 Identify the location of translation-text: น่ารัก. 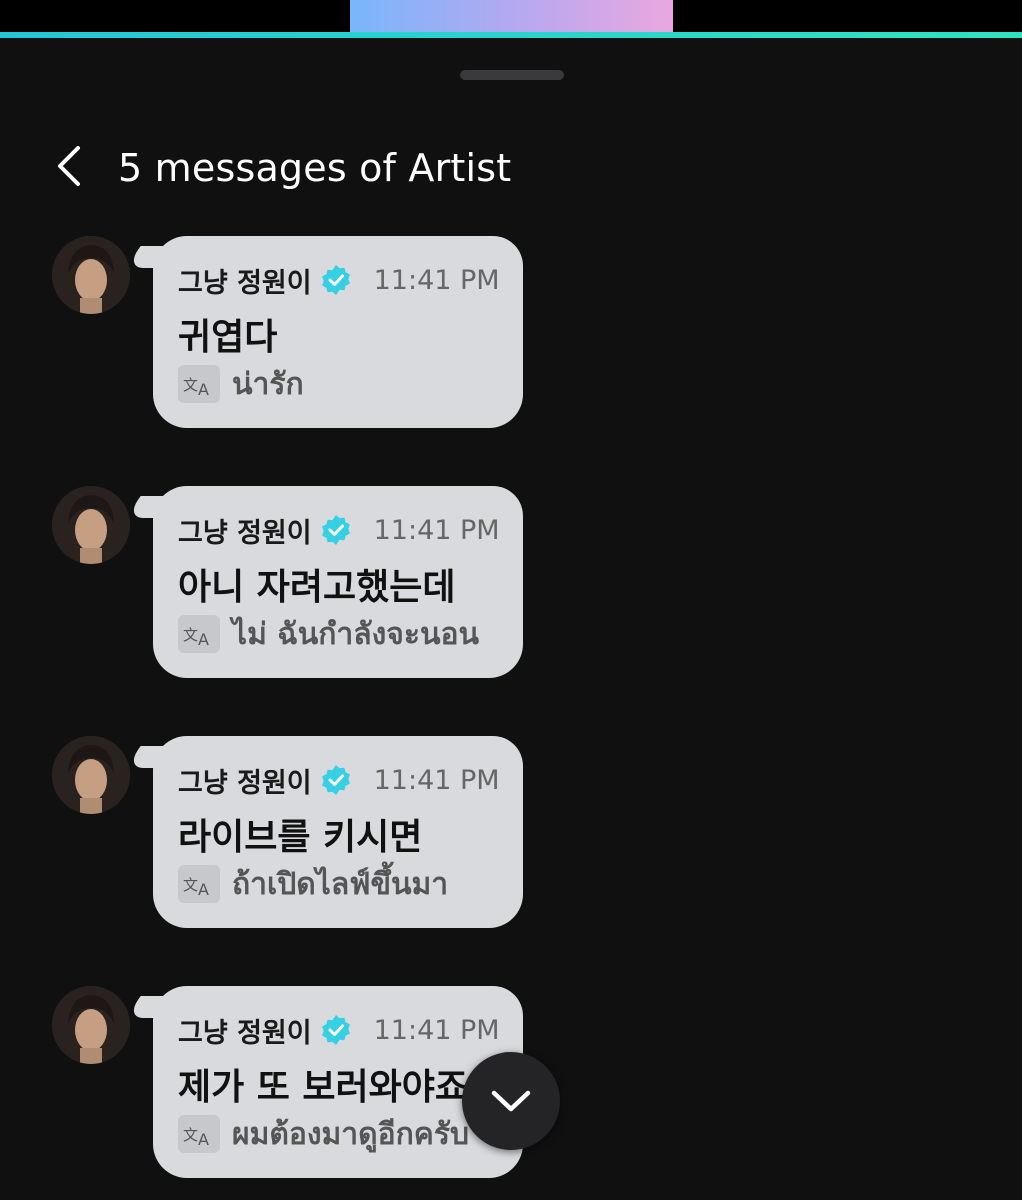
(268, 384).